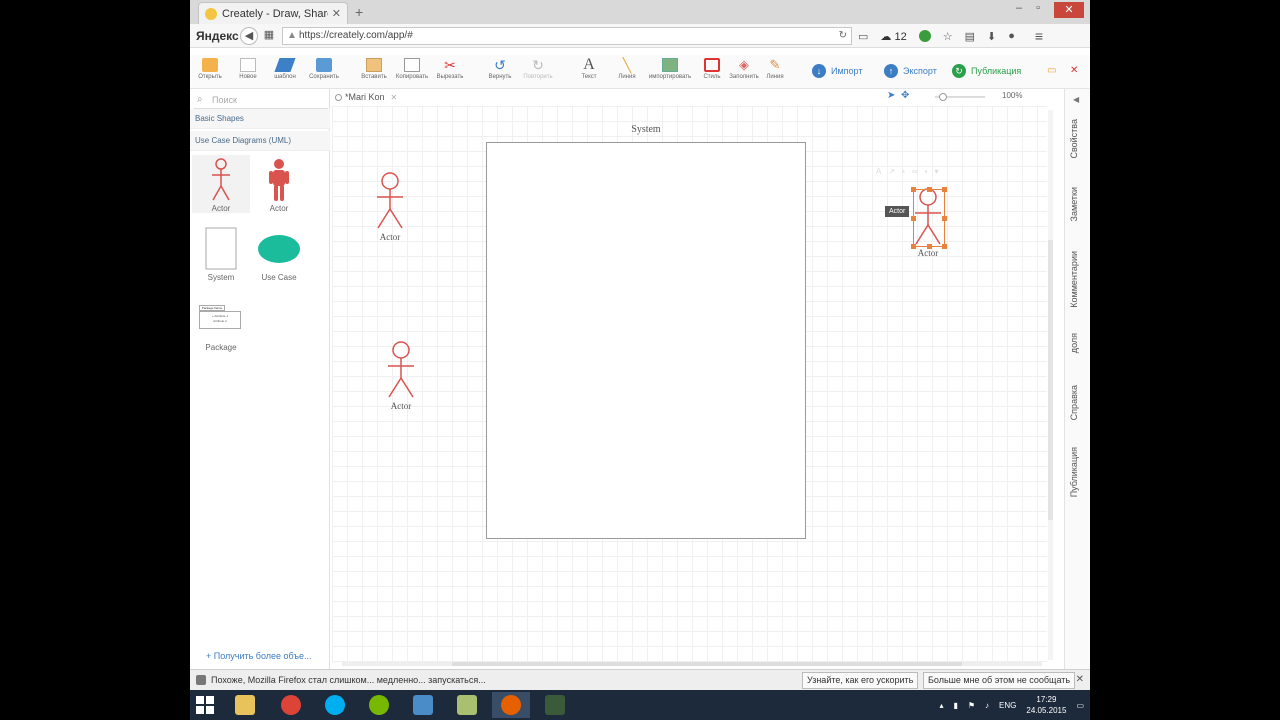 This screenshot has height=720, width=1280. Describe the element at coordinates (412, 67) in the screenshot. I see `copy-button: Копировать` at that location.